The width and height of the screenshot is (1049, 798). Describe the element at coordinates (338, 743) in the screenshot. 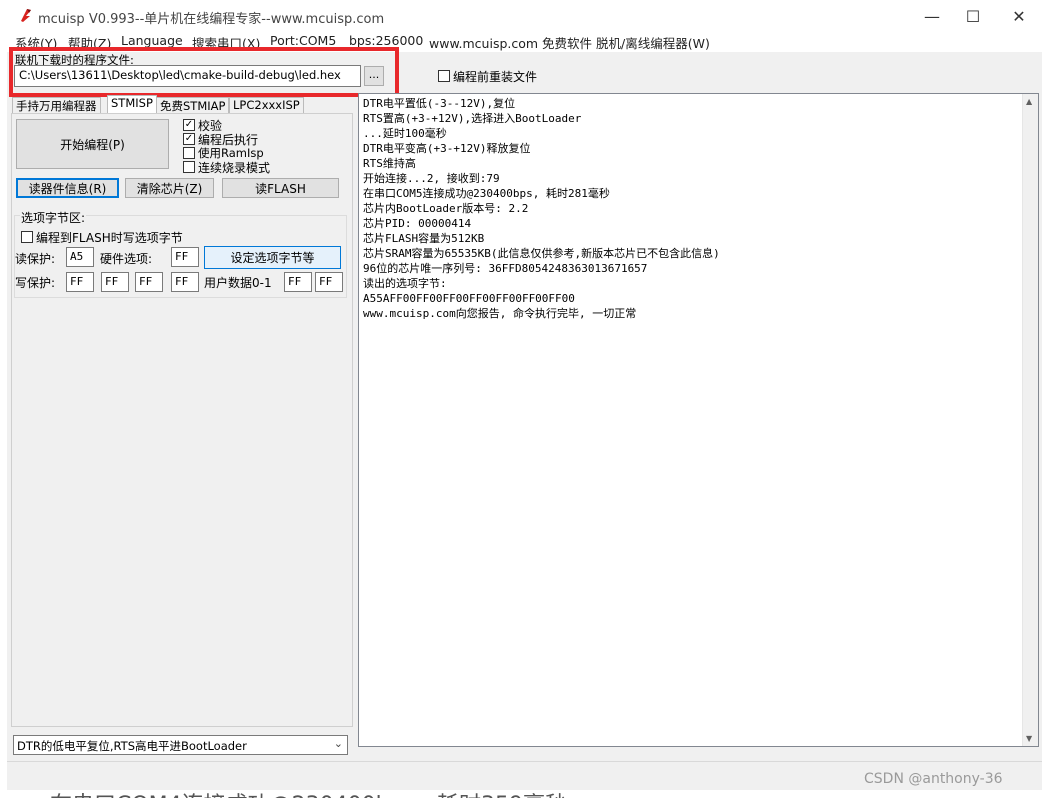

I see `chevron-down-icon: ⌄` at that location.